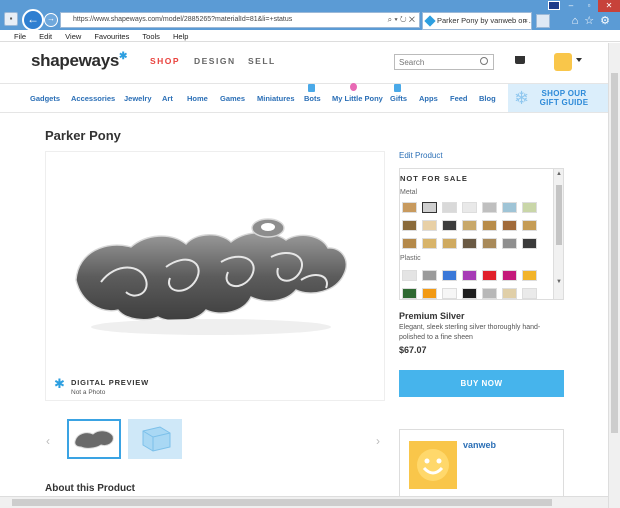 This screenshot has height=508, width=620. I want to click on thumbnail-prev-icon: ‹, so click(48, 441).